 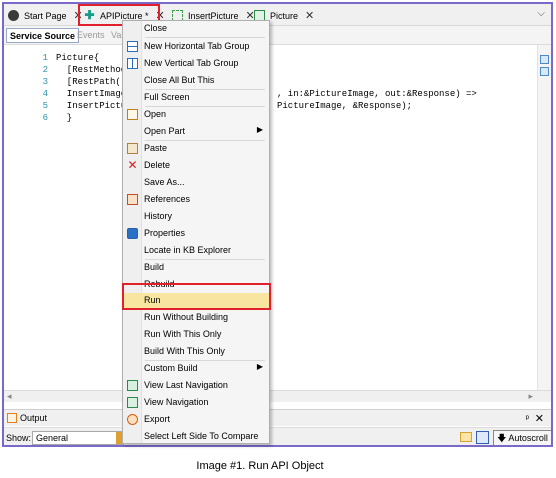 What do you see at coordinates (277, 417) in the screenshot?
I see `output-panel-header: Output ᵖ ✕` at bounding box center [277, 417].